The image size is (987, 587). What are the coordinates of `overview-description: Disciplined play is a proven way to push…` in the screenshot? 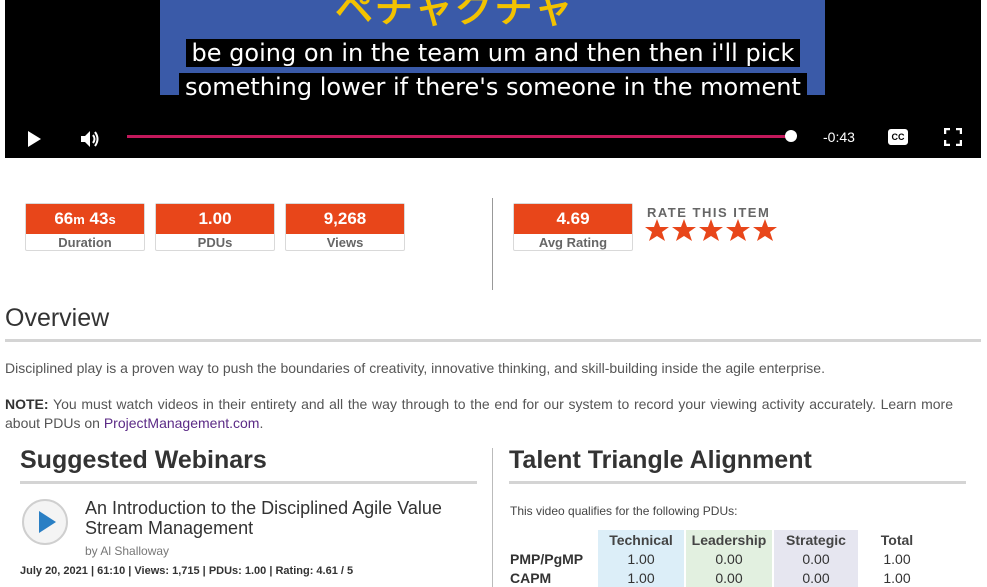 It's located at (415, 368).